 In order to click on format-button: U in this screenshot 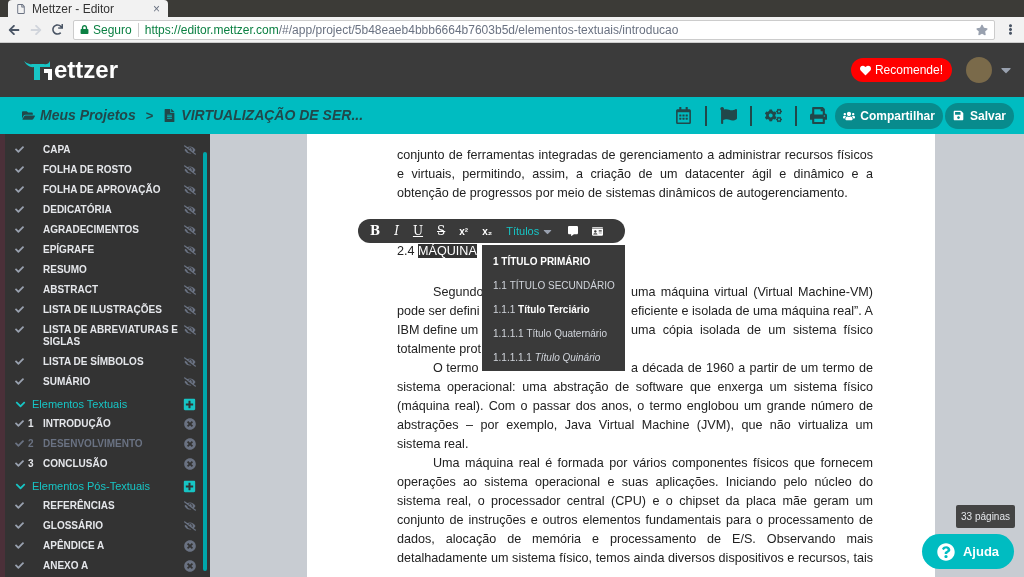, I will do `click(418, 231)`.